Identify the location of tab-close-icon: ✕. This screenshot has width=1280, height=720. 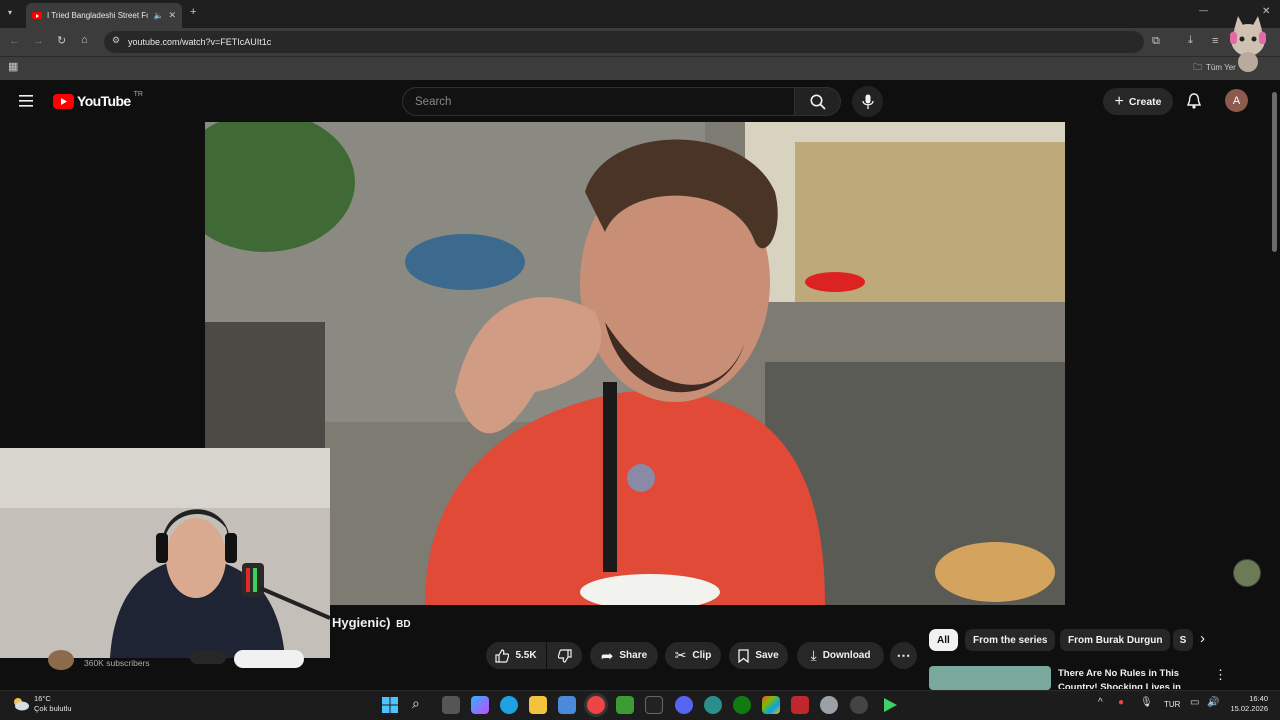
(172, 15).